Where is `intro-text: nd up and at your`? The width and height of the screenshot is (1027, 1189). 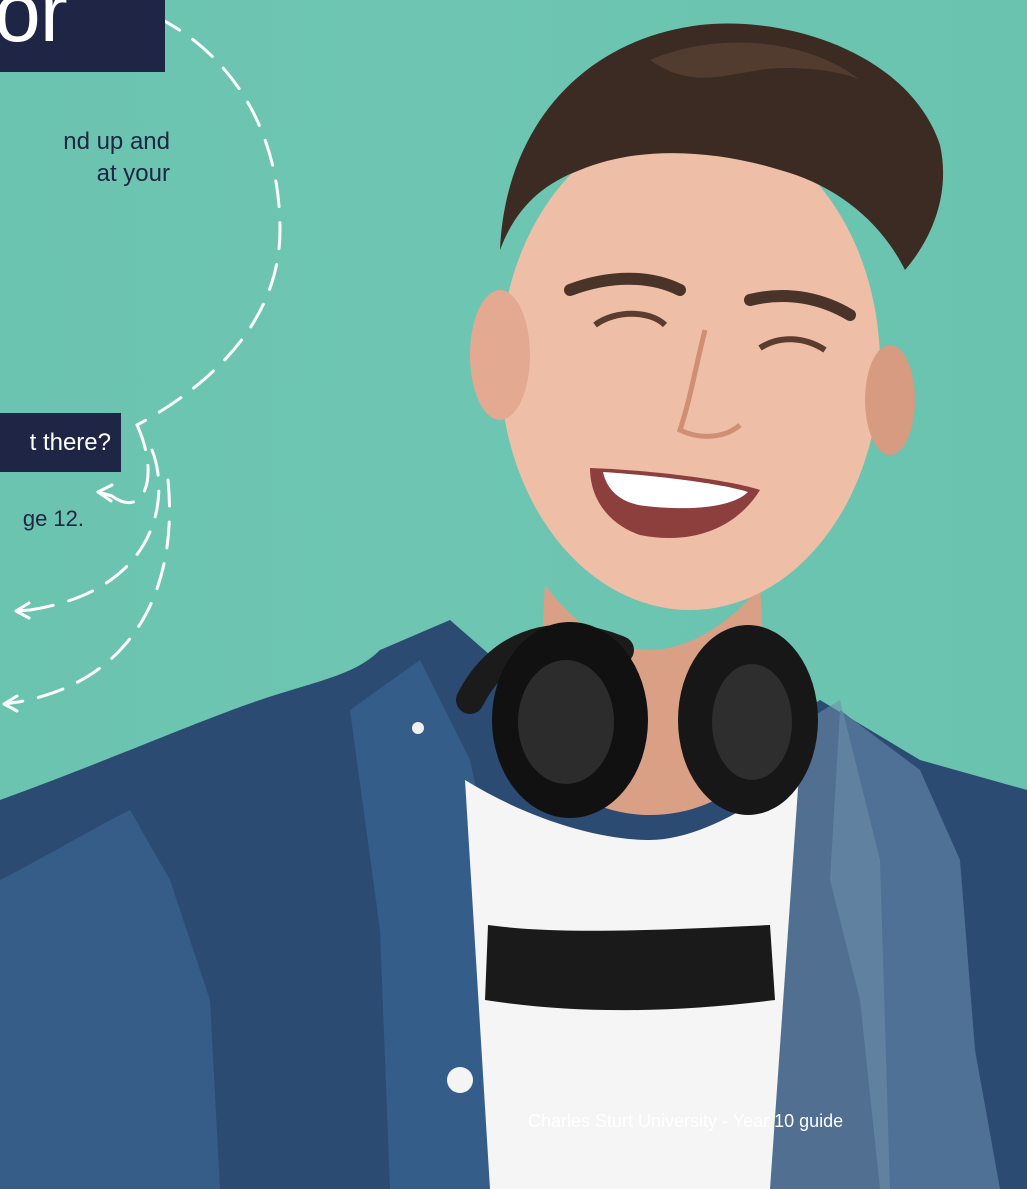 intro-text: nd up and at your is located at coordinates (85, 158).